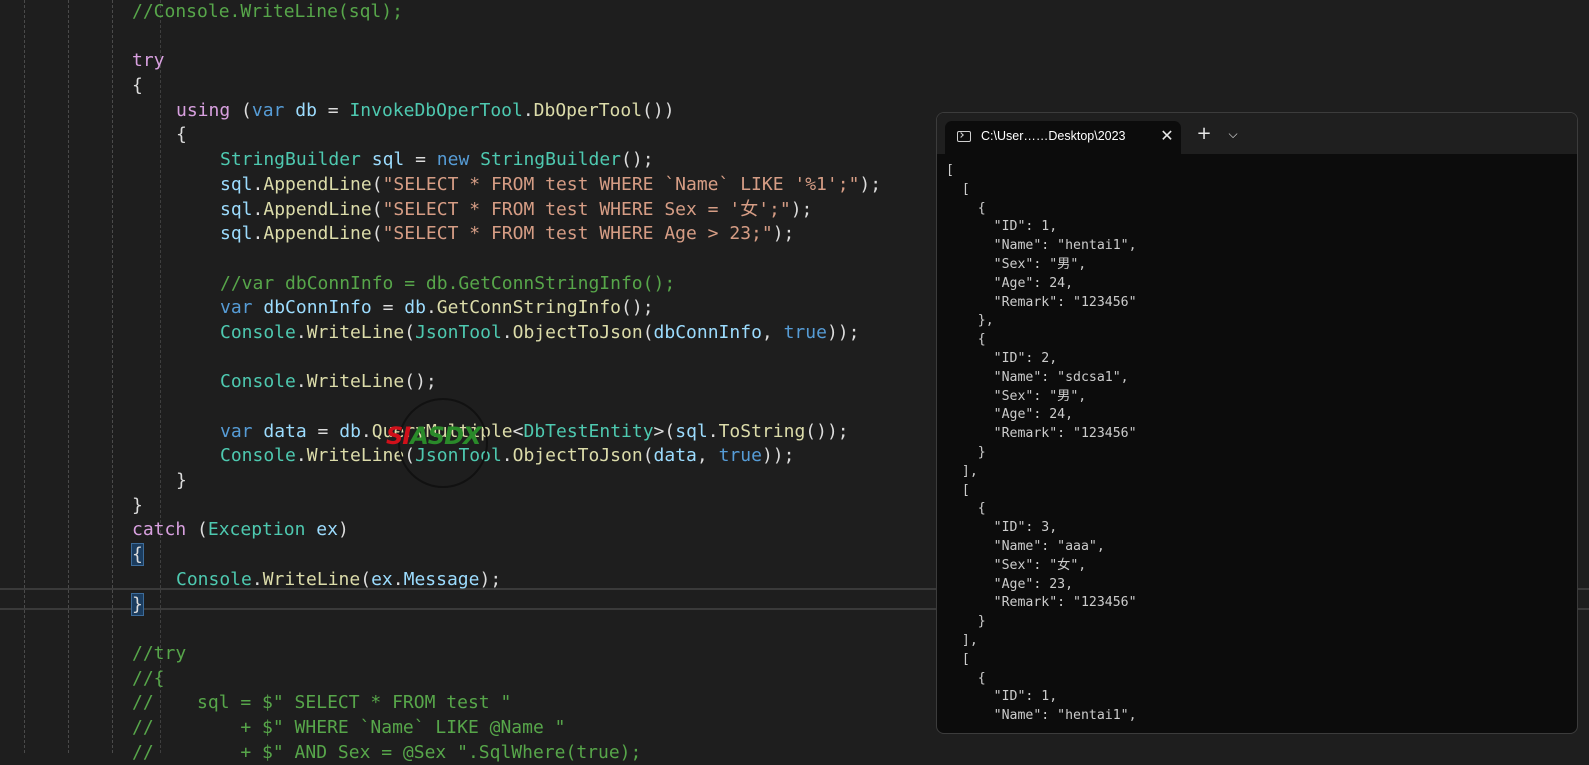  Describe the element at coordinates (440, 654) in the screenshot. I see `code-line: //try` at that location.